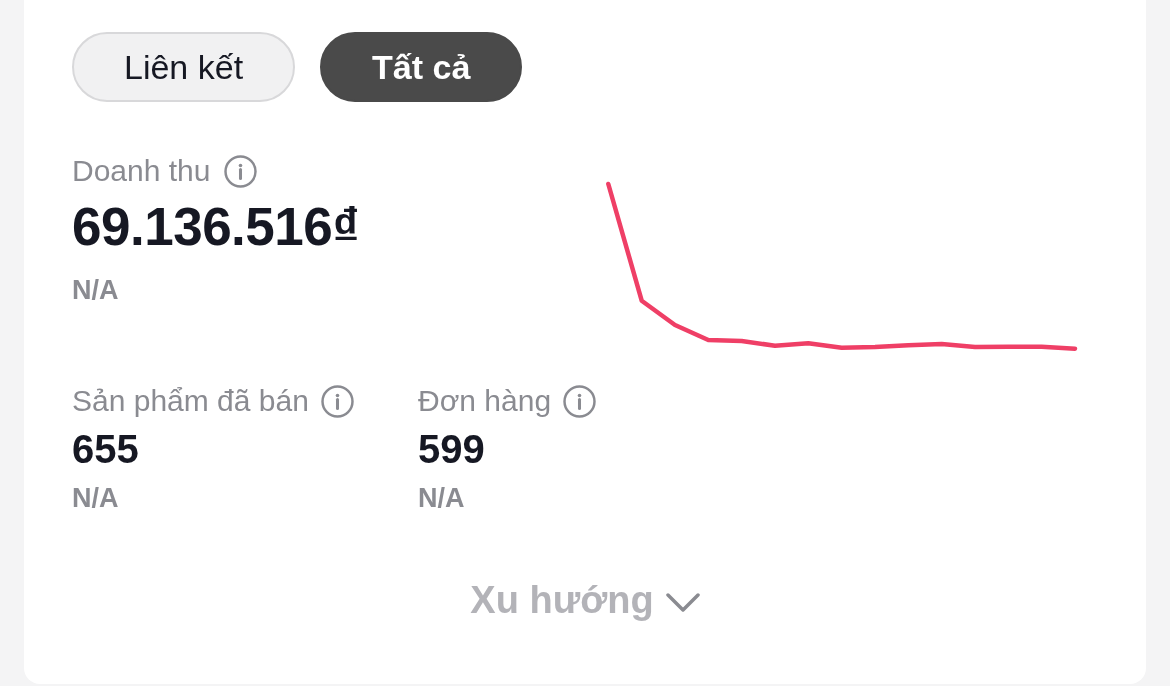  Describe the element at coordinates (421, 67) in the screenshot. I see `filter-tab: Tất cả` at that location.